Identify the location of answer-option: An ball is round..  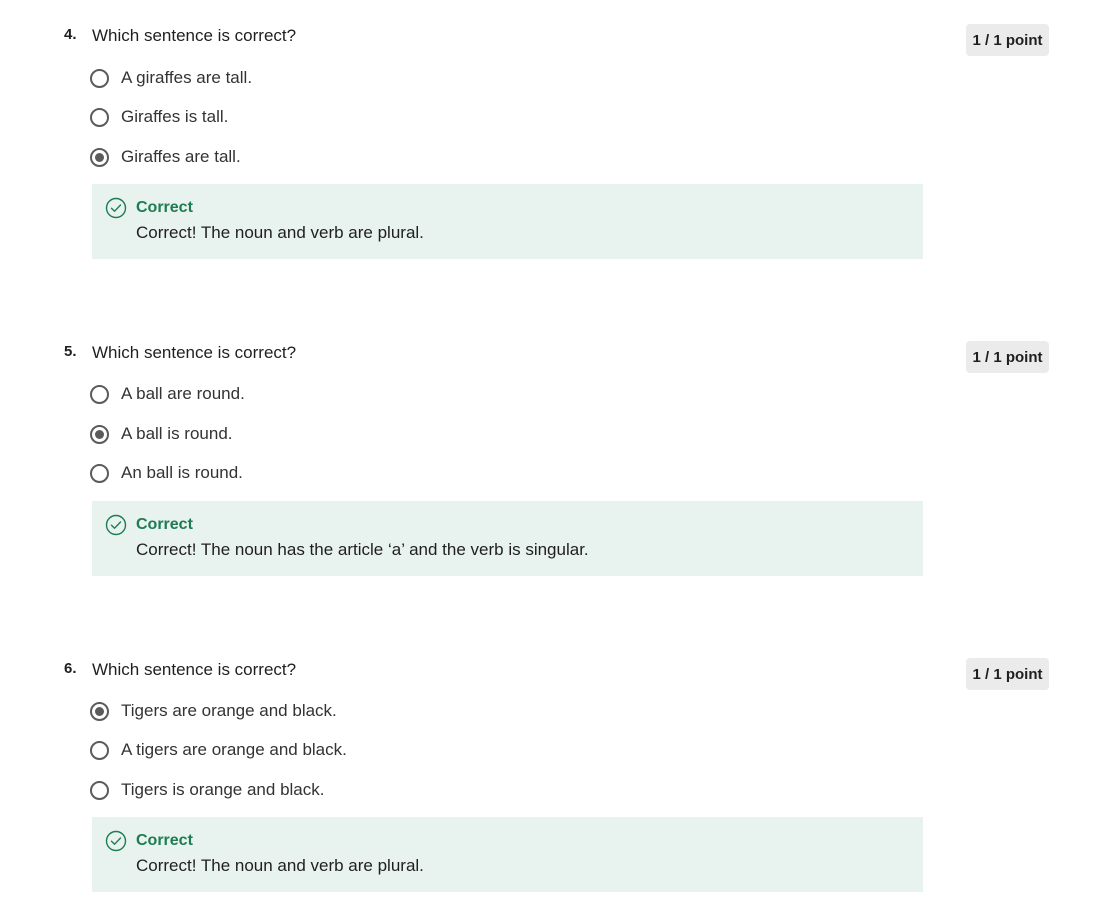
(166, 473).